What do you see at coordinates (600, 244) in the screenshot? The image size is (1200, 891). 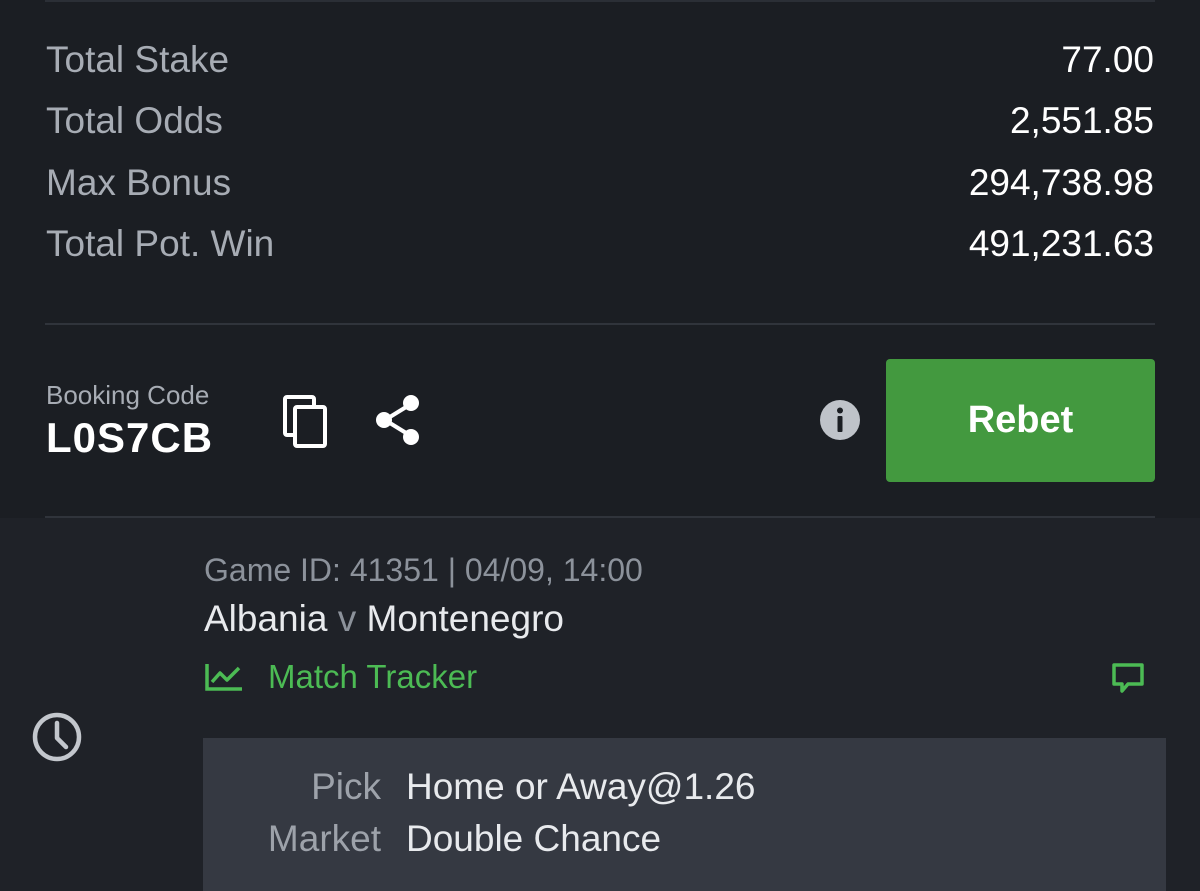 I see `total-pot-win-row: Total Pot. Win 491,231.63` at bounding box center [600, 244].